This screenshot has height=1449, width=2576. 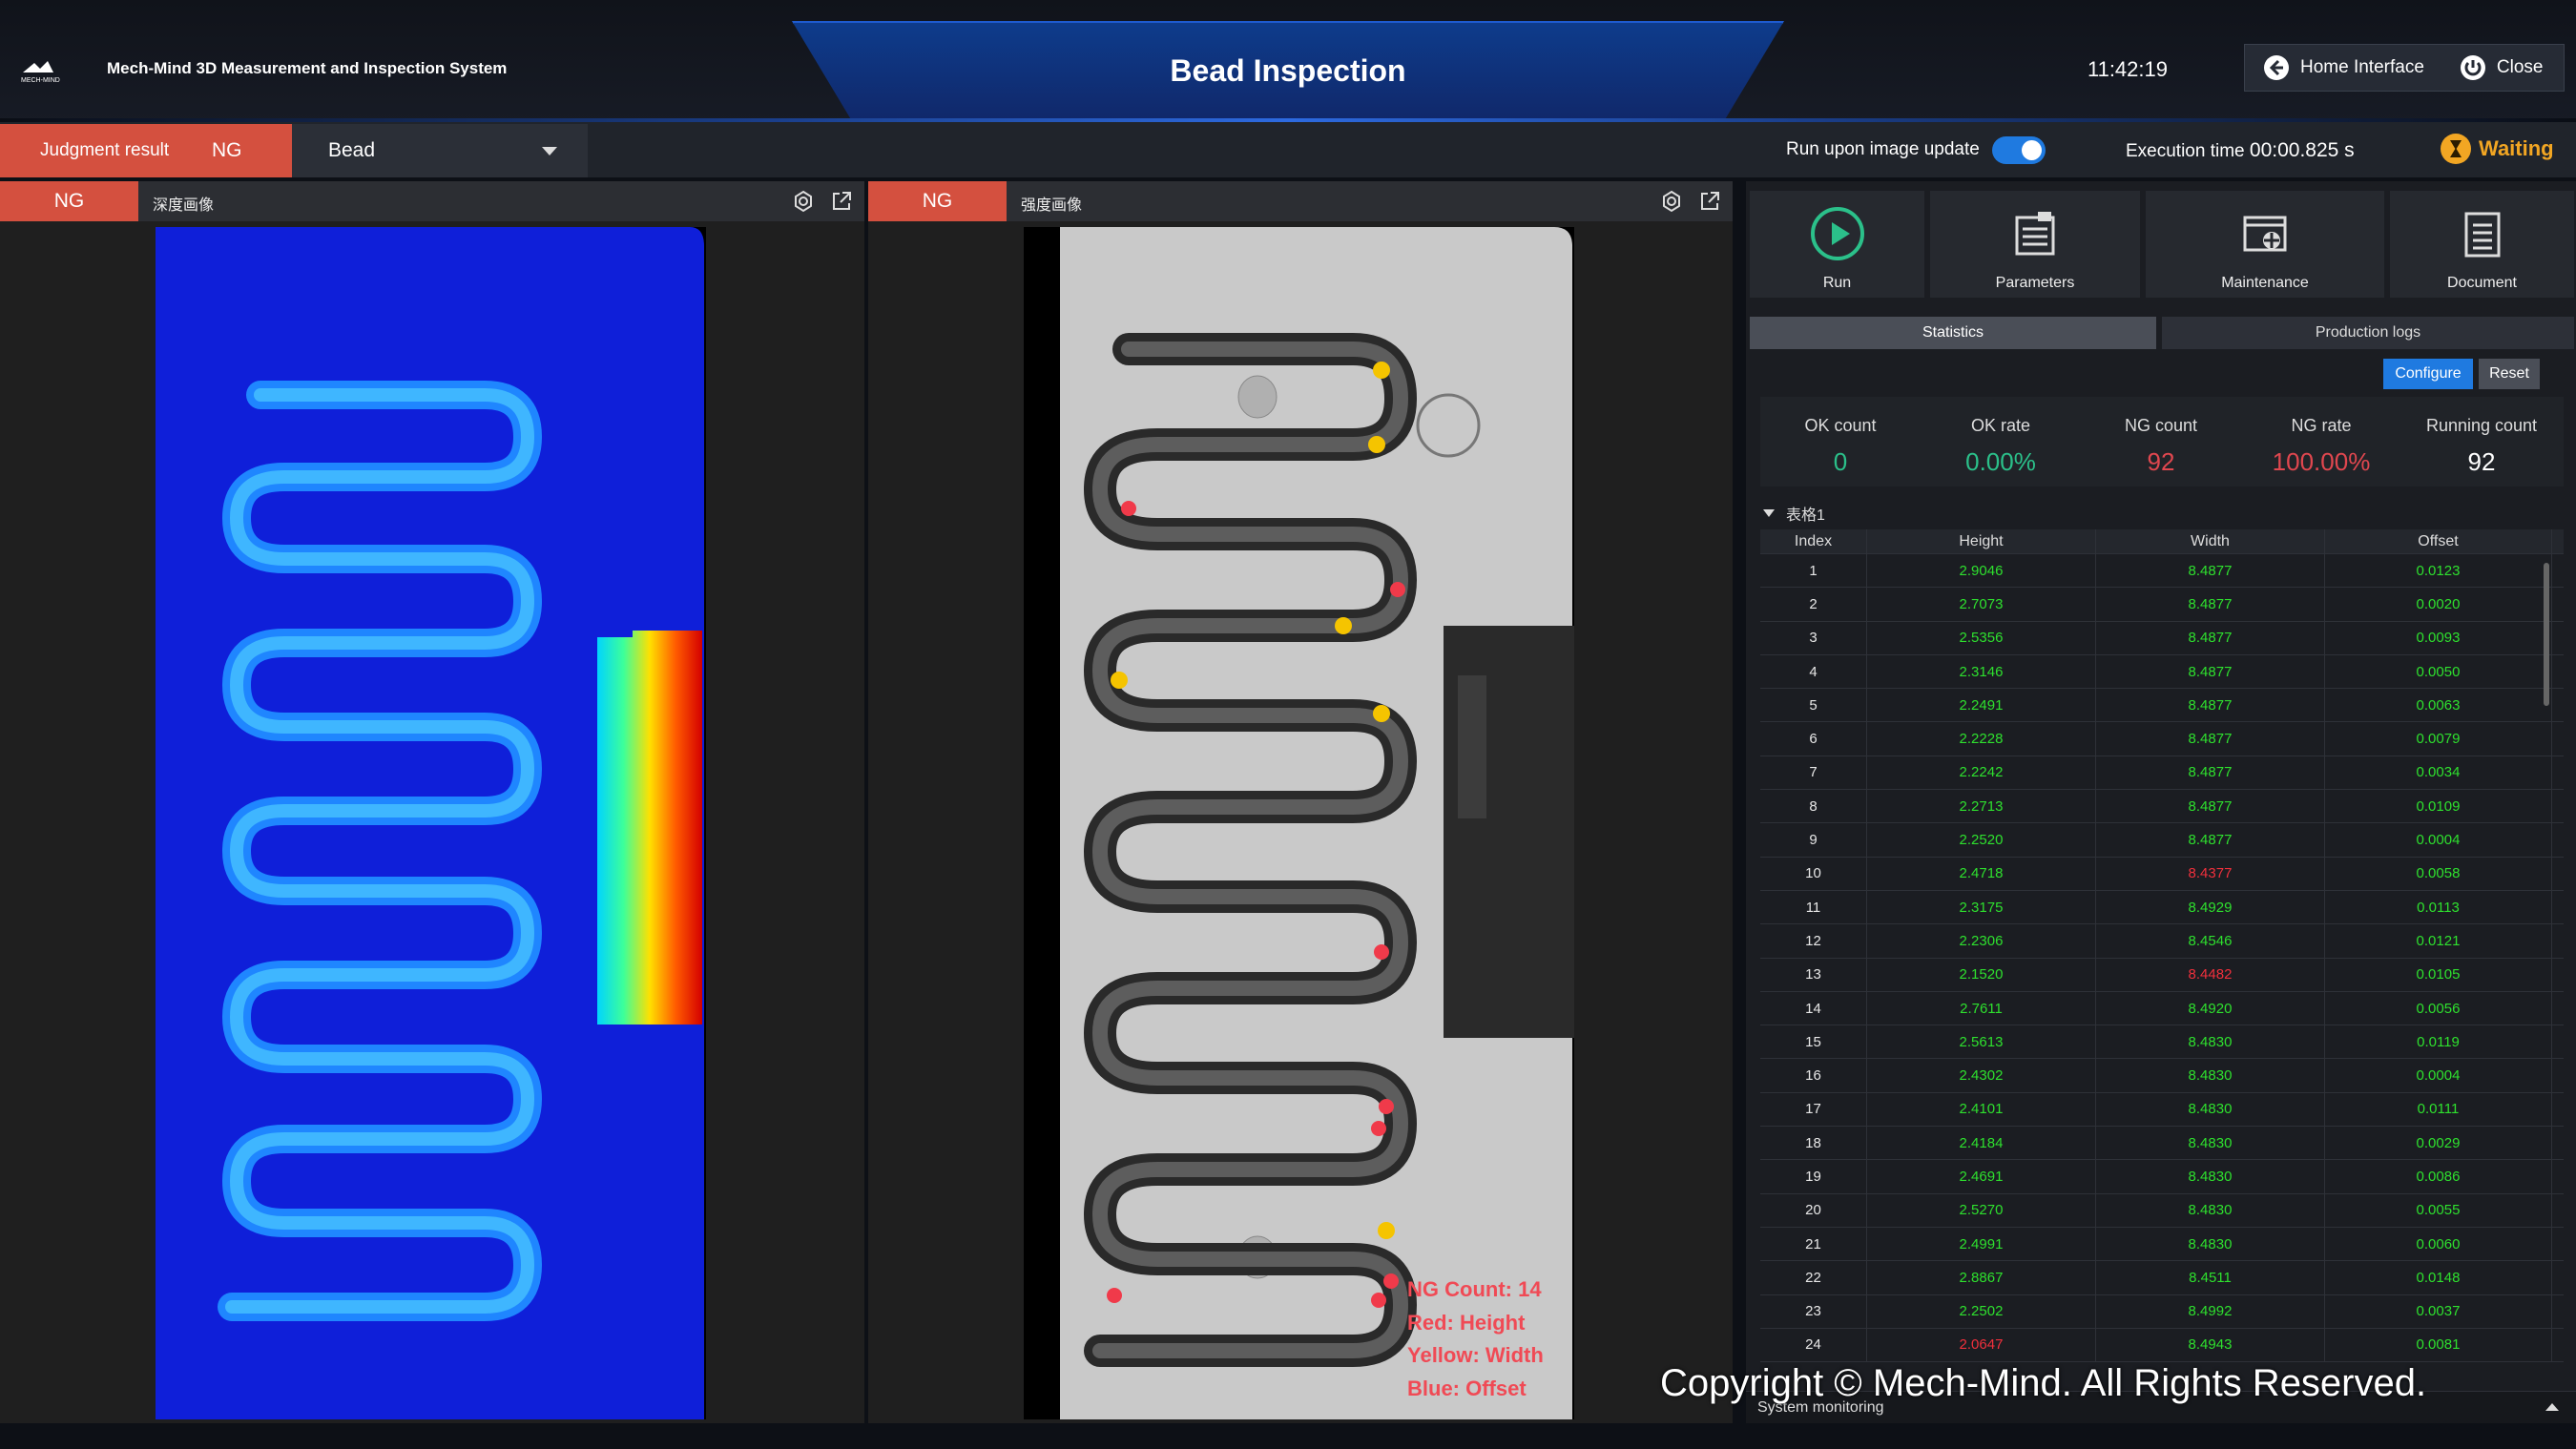 I want to click on table-header: Index Height Width Offset, so click(x=2162, y=541).